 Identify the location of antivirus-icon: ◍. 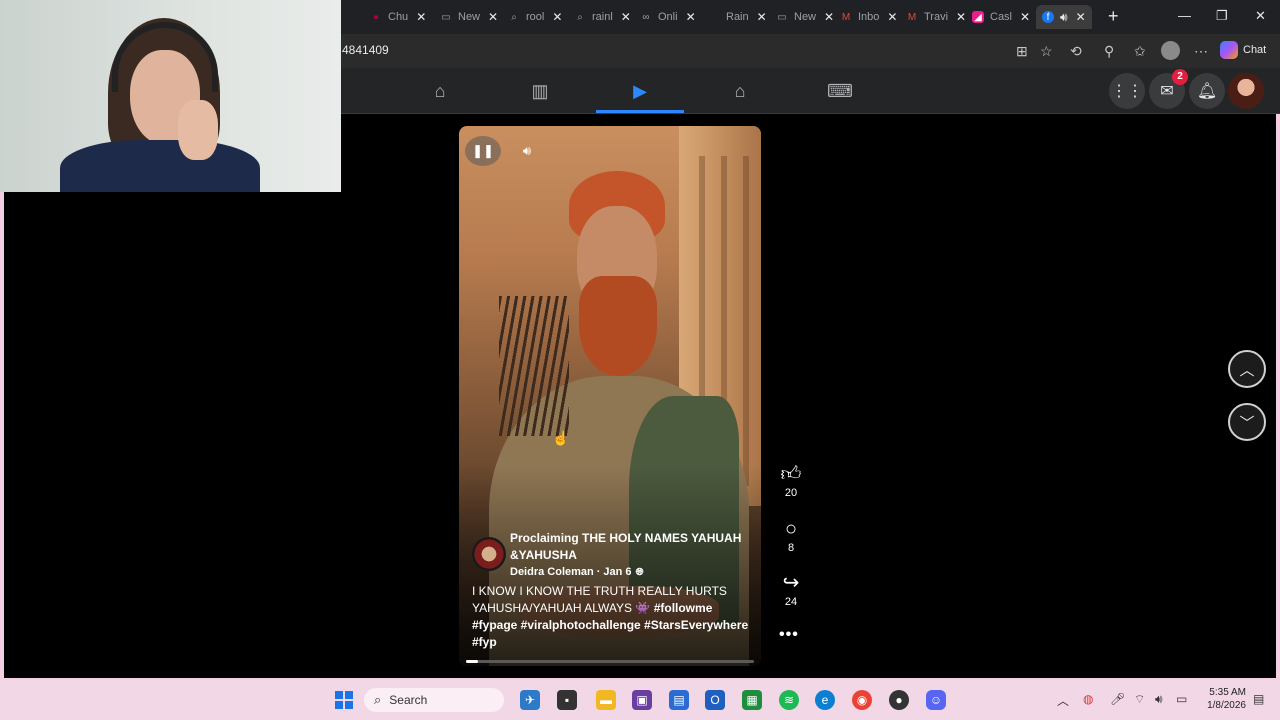
(1088, 699).